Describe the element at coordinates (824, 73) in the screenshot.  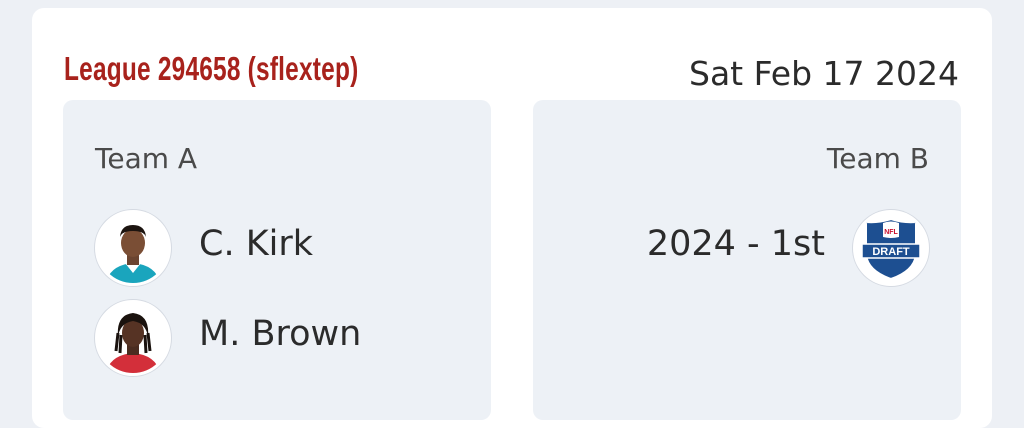
I see `trade-date: Sat Feb 17 2024` at that location.